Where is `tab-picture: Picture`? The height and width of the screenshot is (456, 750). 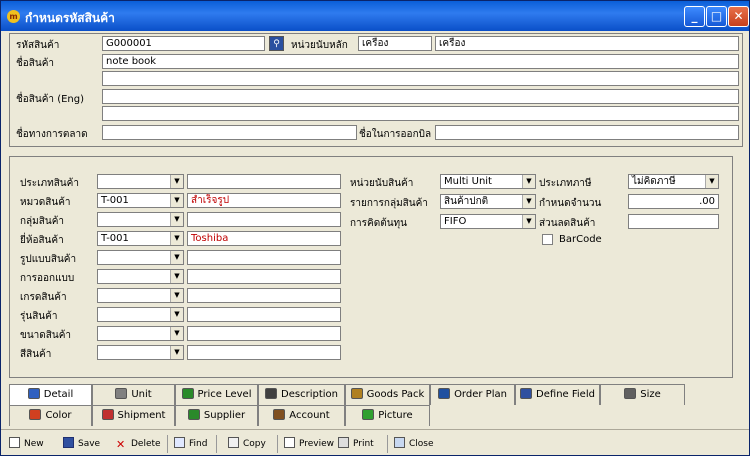 tab-picture: Picture is located at coordinates (387, 415).